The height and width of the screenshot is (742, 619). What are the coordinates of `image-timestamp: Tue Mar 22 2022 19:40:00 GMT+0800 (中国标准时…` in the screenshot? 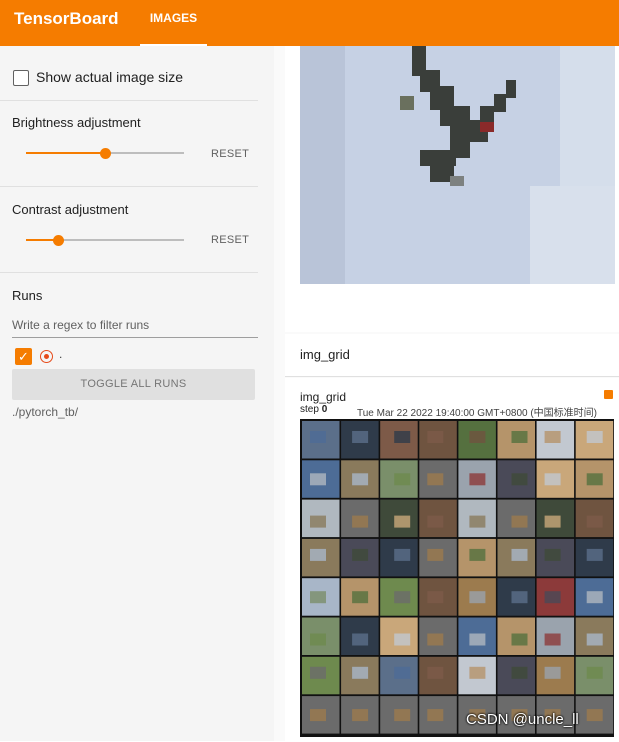 It's located at (477, 413).